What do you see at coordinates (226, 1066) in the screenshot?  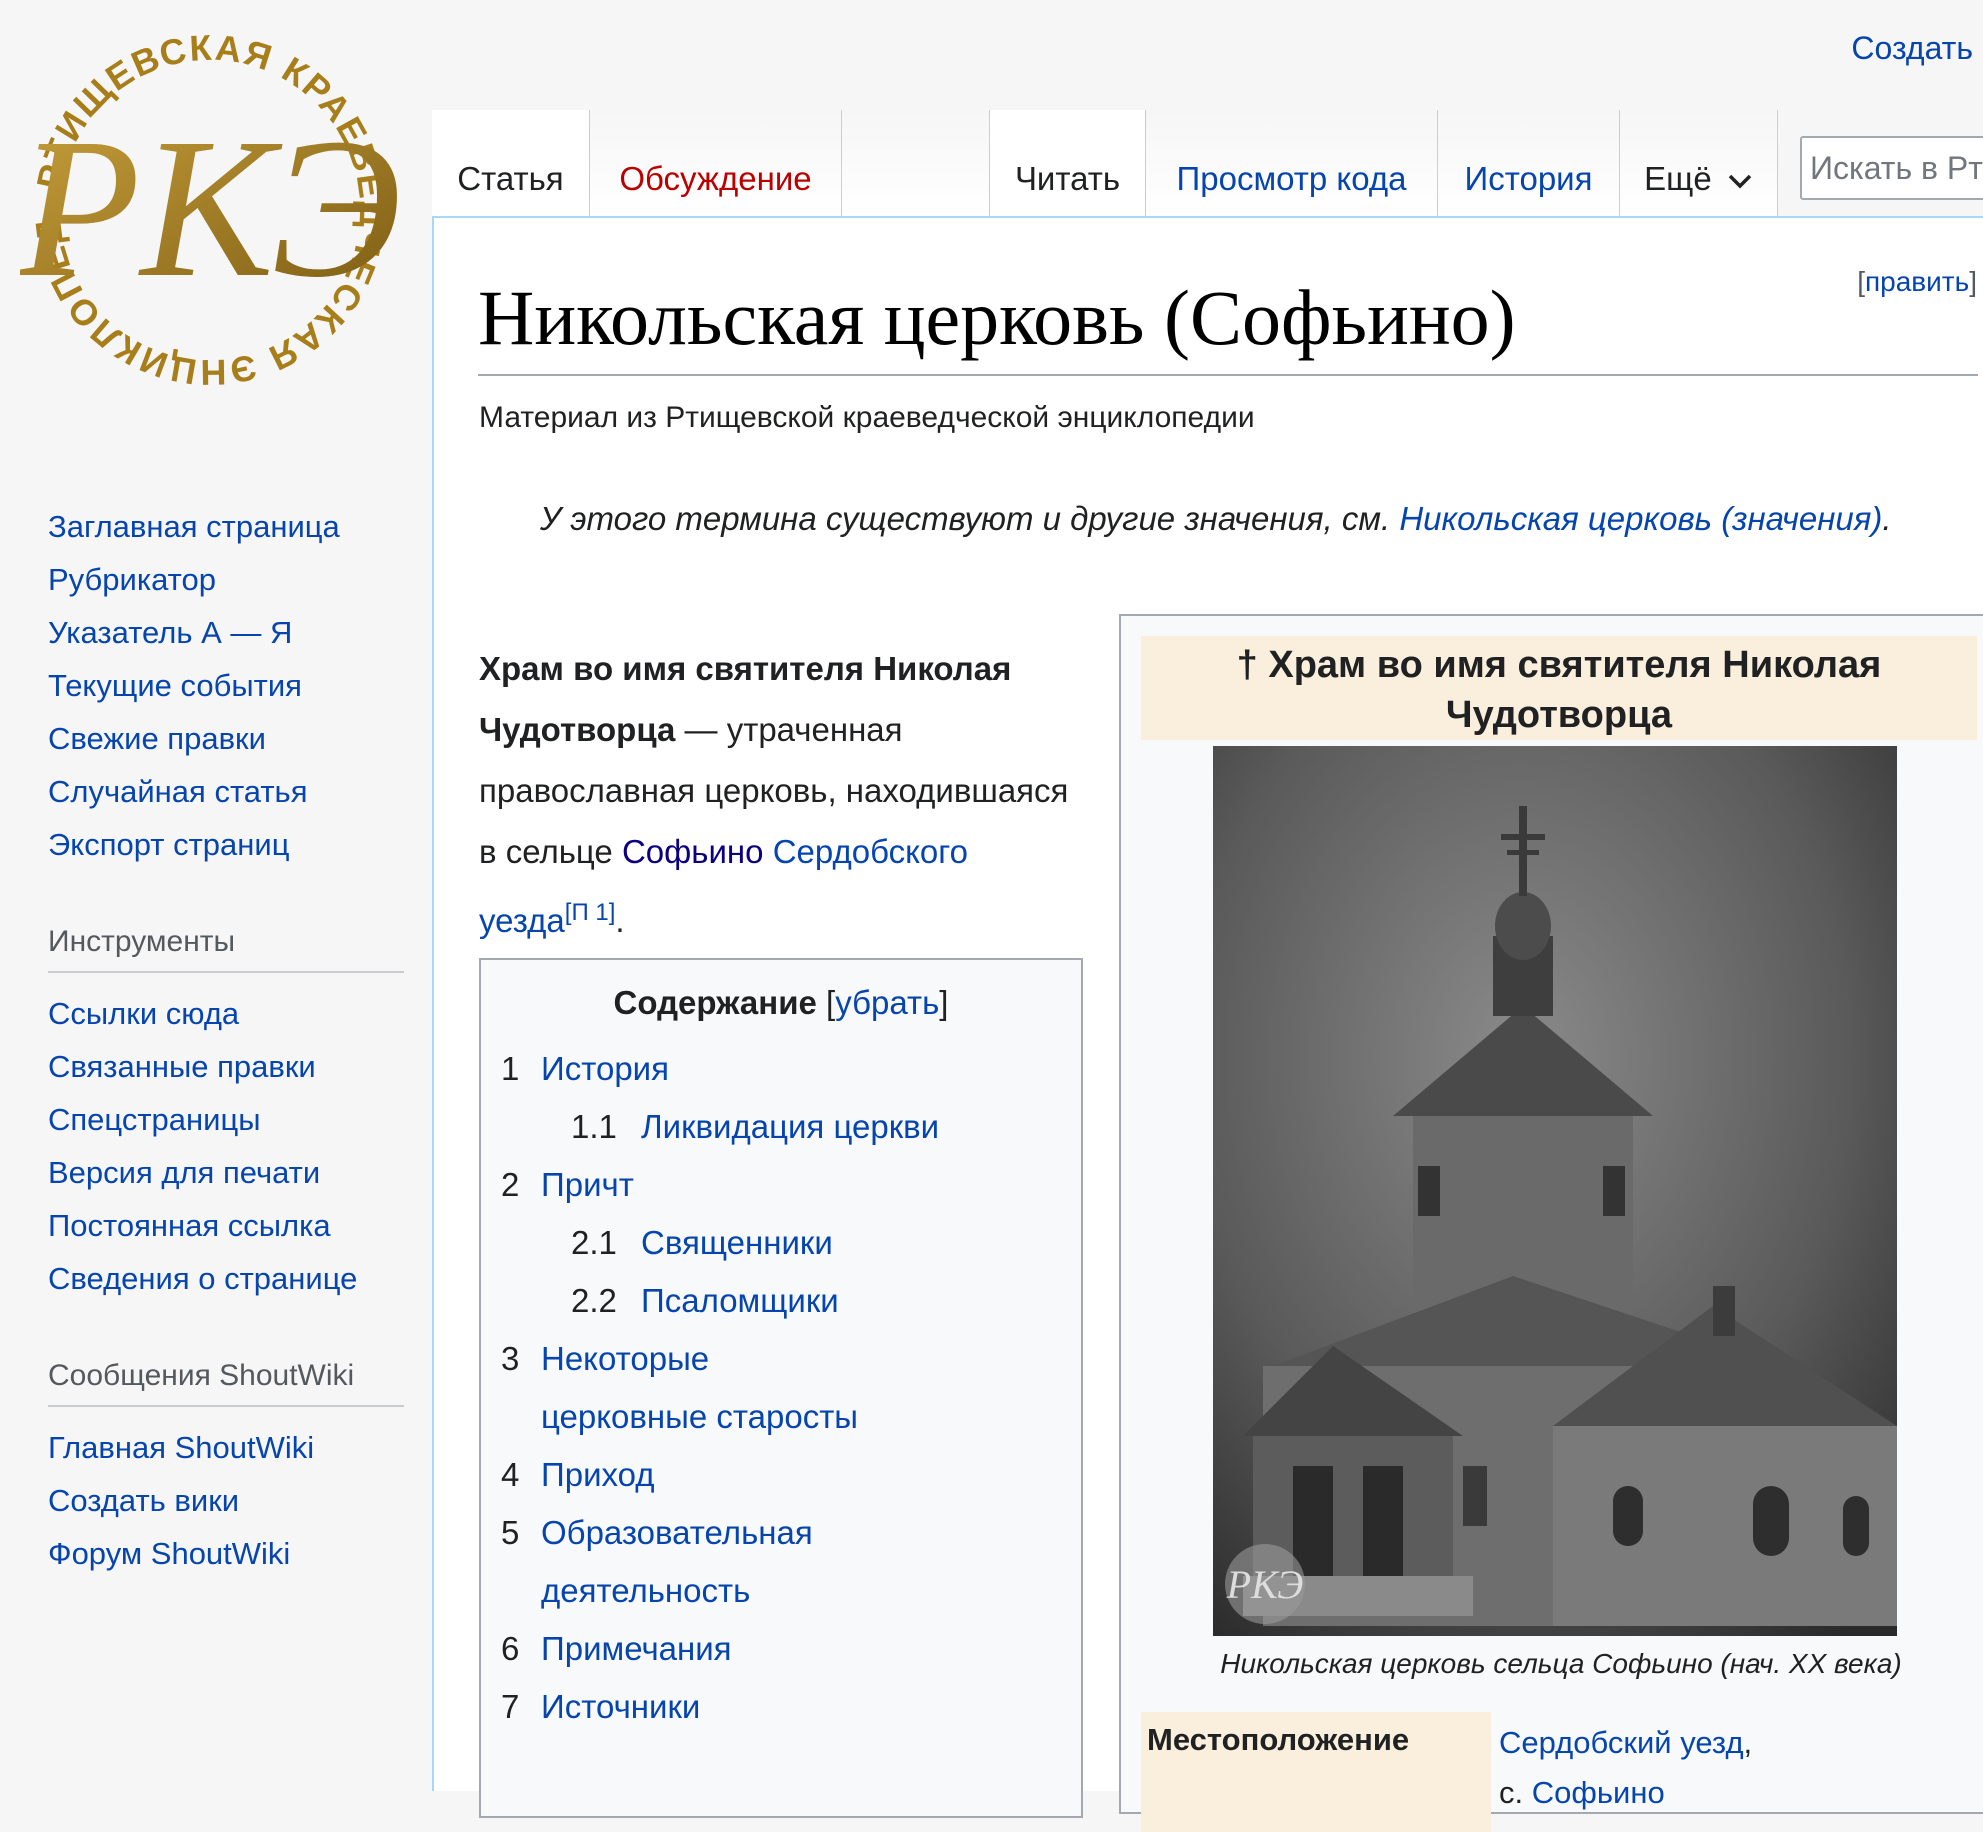 I see `sidebar-item-related-changes: Связанные правки` at bounding box center [226, 1066].